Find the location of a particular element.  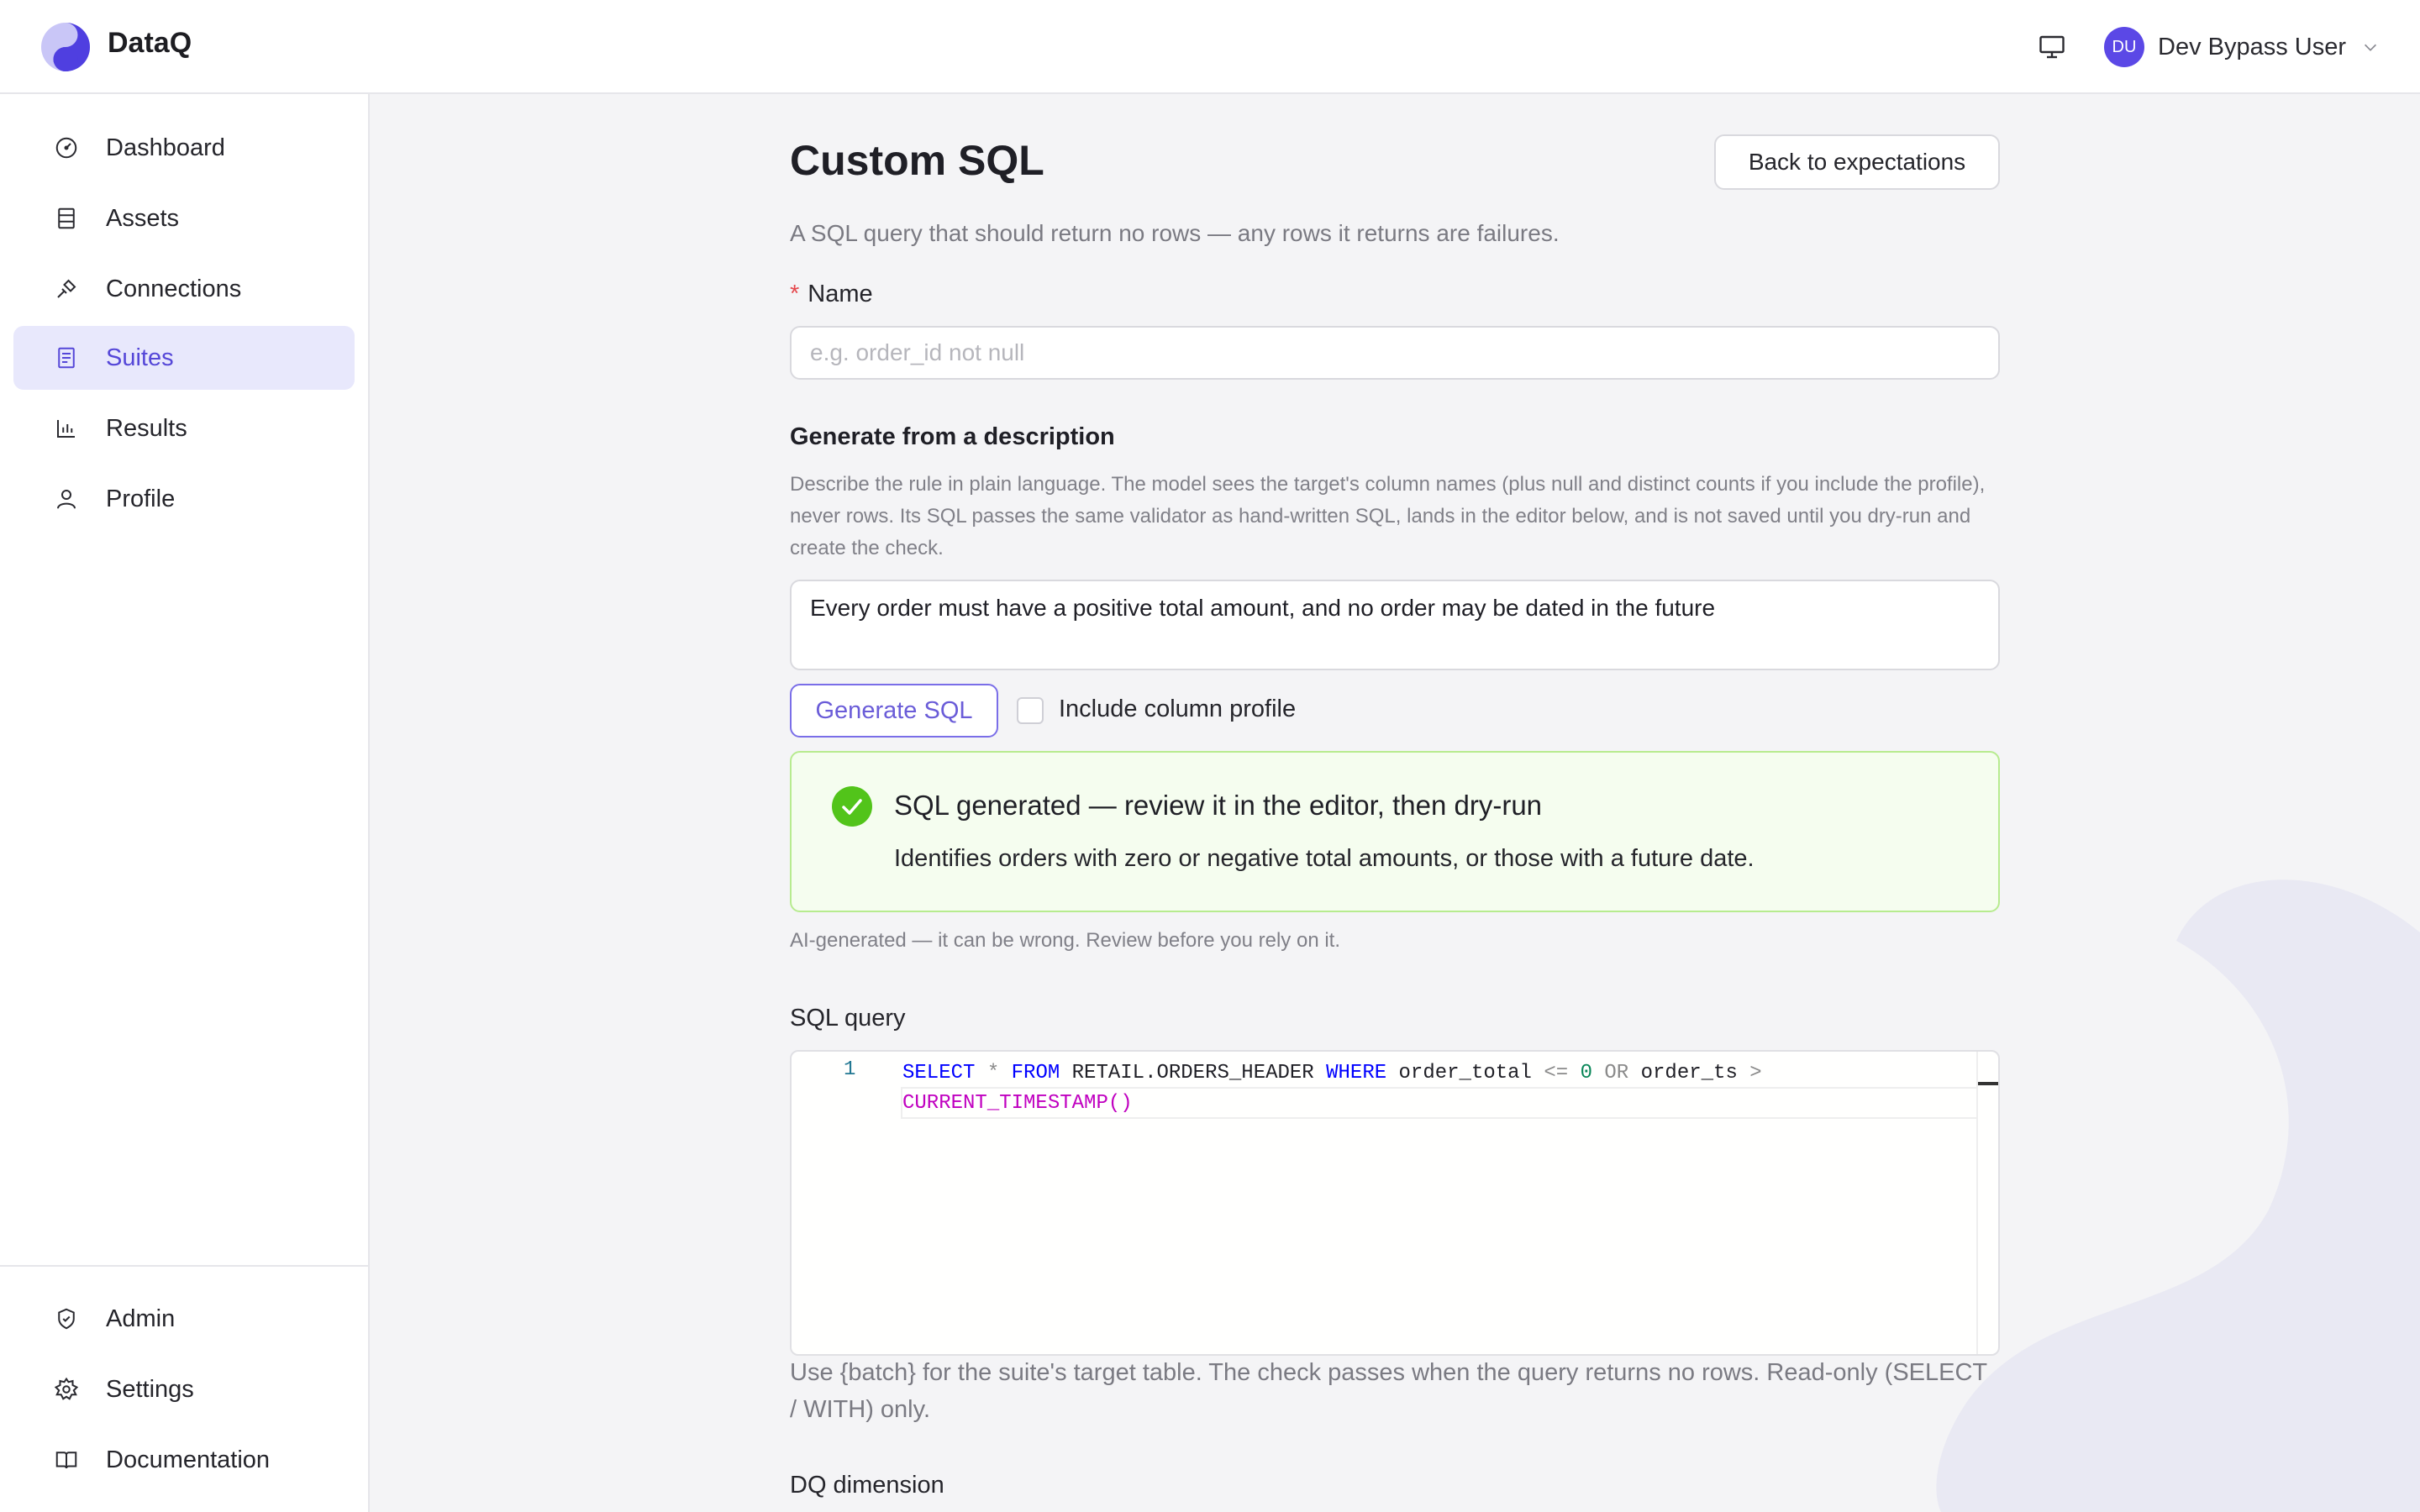

sql-token: CURRENT_TIMESTAMP() is located at coordinates (1018, 1103).